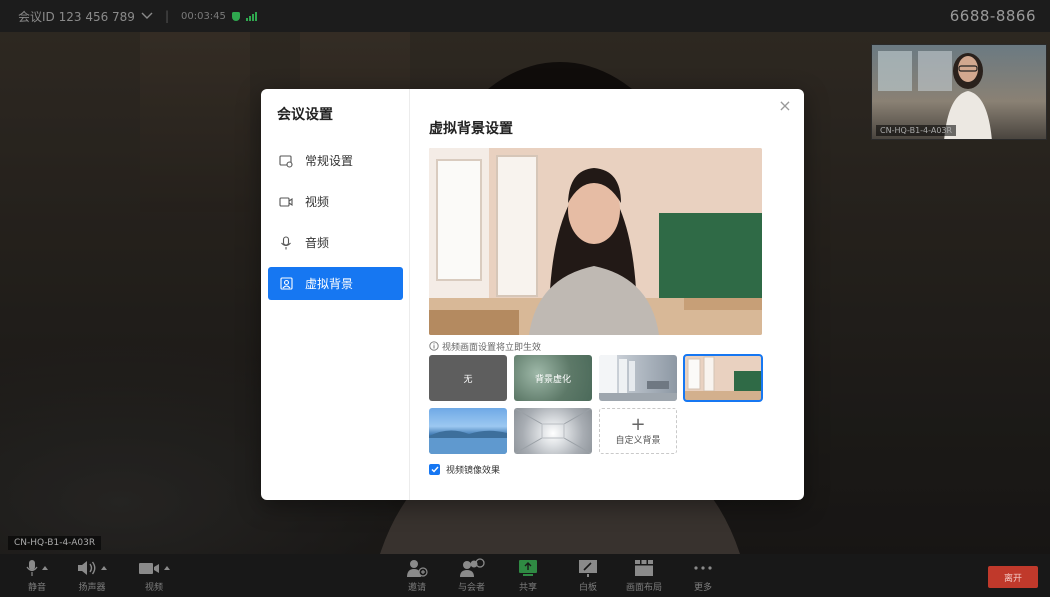  I want to click on whiteboard-label: 白板, so click(587, 588).